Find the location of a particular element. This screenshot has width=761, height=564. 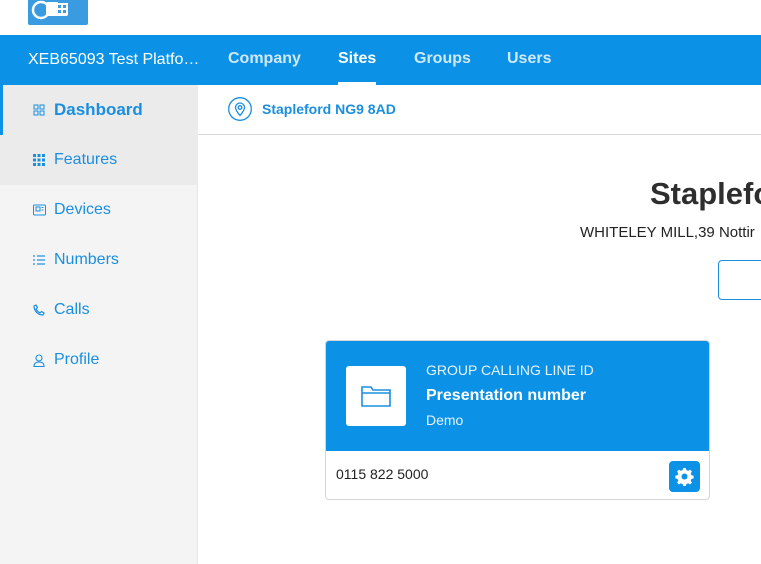

sidebar-item-numbers: Numbers is located at coordinates (99, 260).